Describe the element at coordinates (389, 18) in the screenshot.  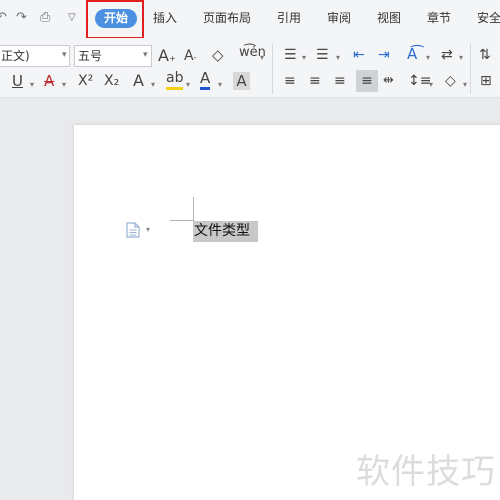
I see `tab-view: 视图` at that location.